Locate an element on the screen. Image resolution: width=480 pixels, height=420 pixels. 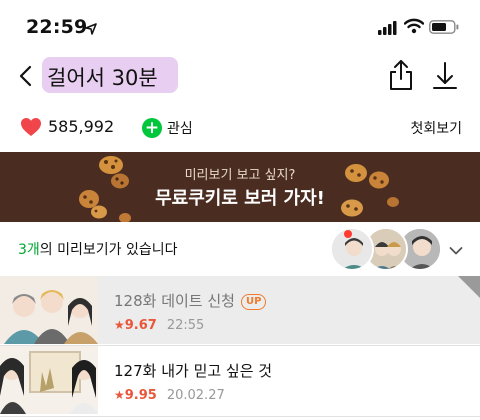
download-icon is located at coordinates (445, 75).